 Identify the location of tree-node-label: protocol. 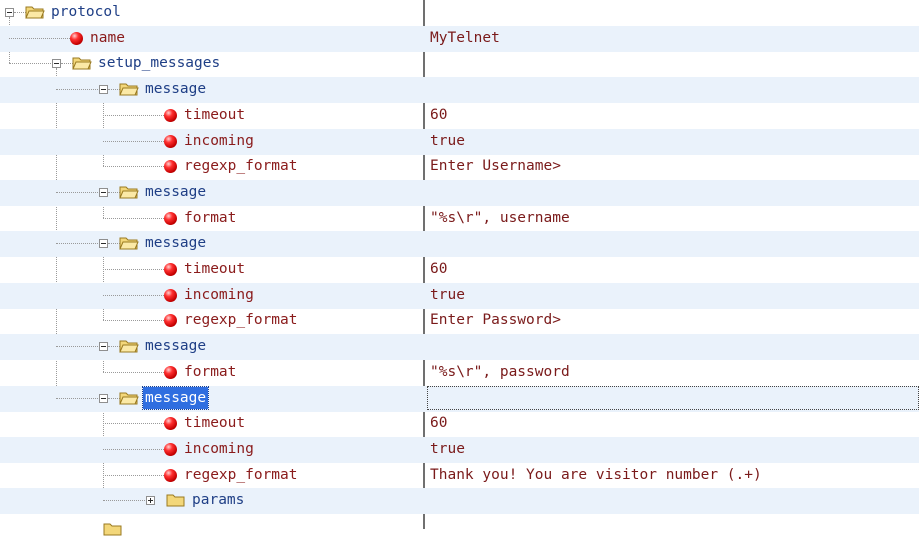
(86, 12).